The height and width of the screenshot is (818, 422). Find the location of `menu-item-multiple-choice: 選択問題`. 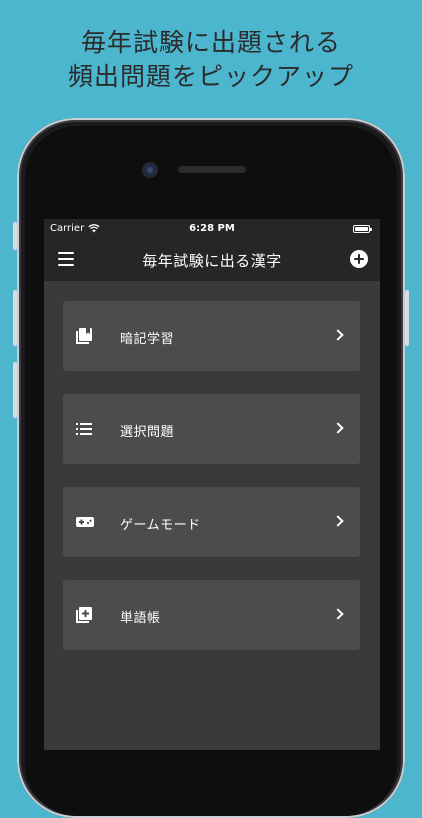

menu-item-multiple-choice: 選択問題 is located at coordinates (211, 429).